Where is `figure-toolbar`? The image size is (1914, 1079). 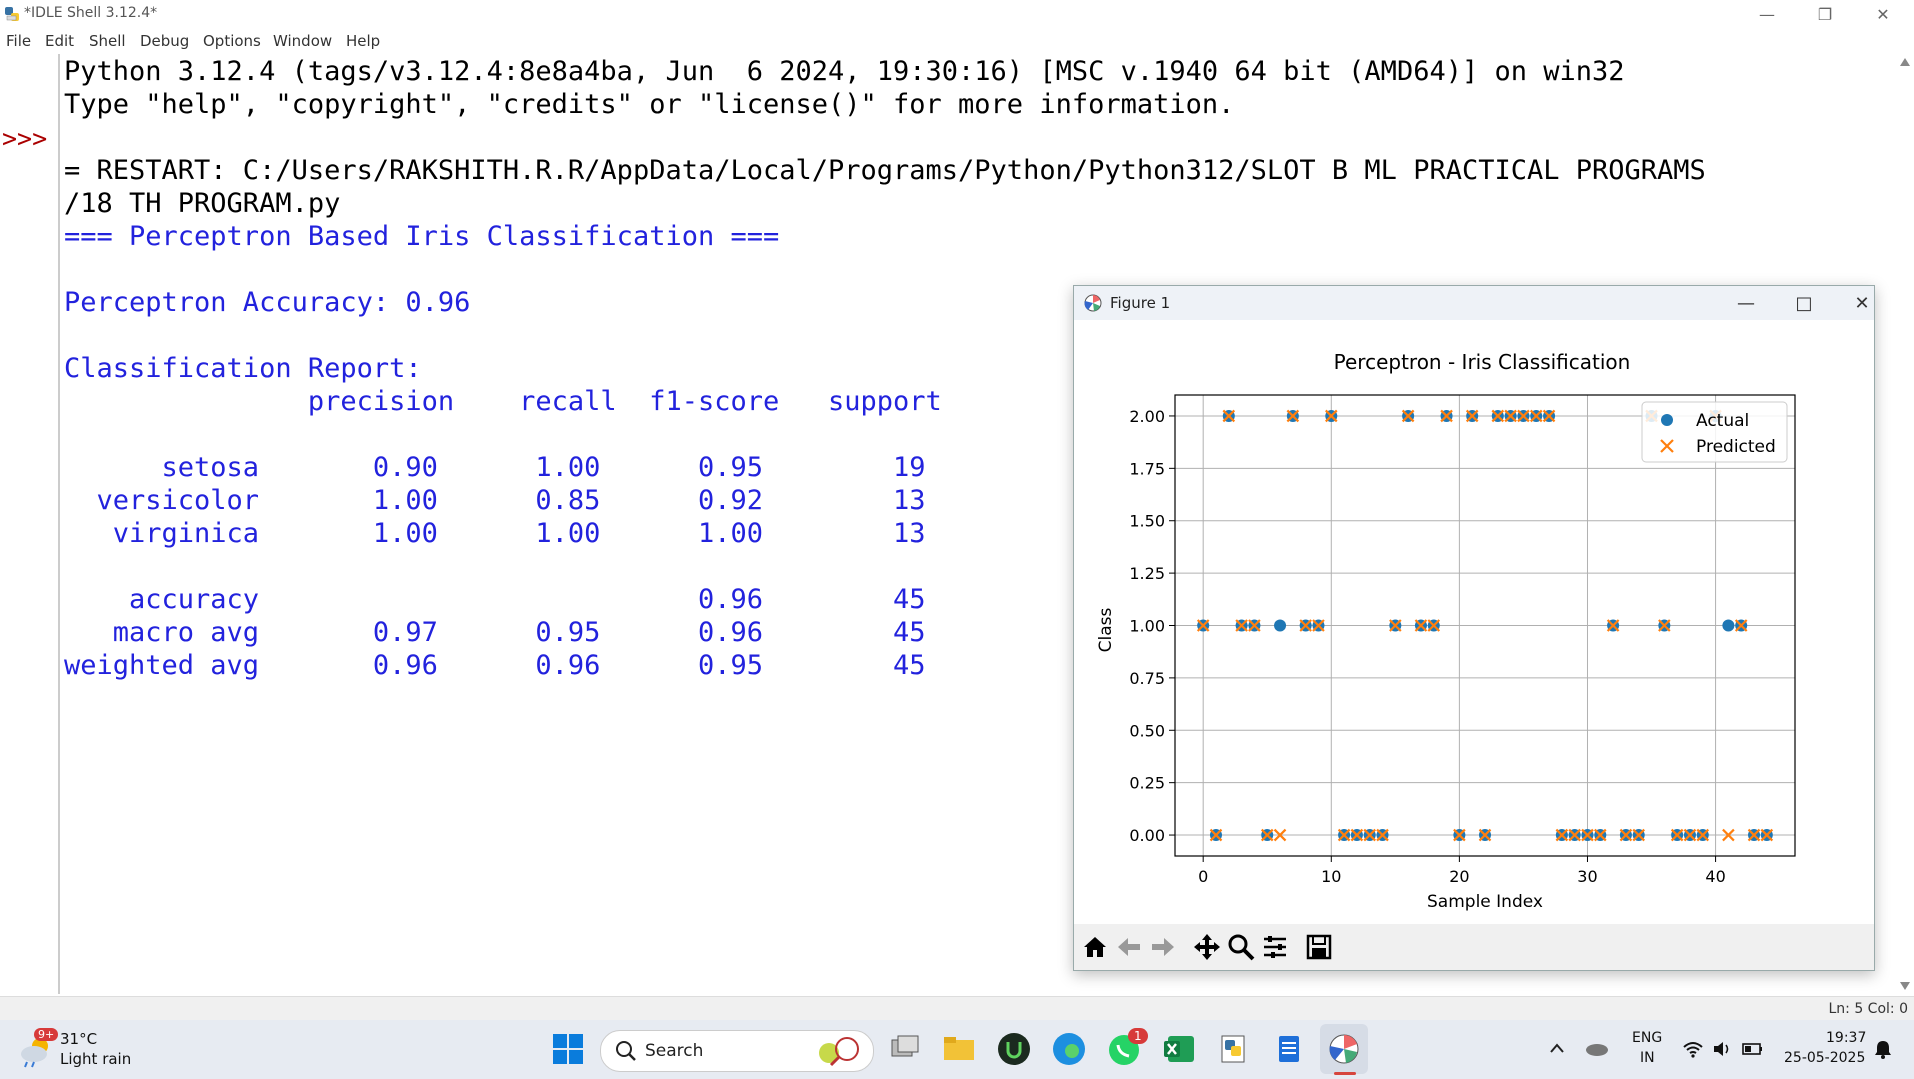
figure-toolbar is located at coordinates (1474, 947).